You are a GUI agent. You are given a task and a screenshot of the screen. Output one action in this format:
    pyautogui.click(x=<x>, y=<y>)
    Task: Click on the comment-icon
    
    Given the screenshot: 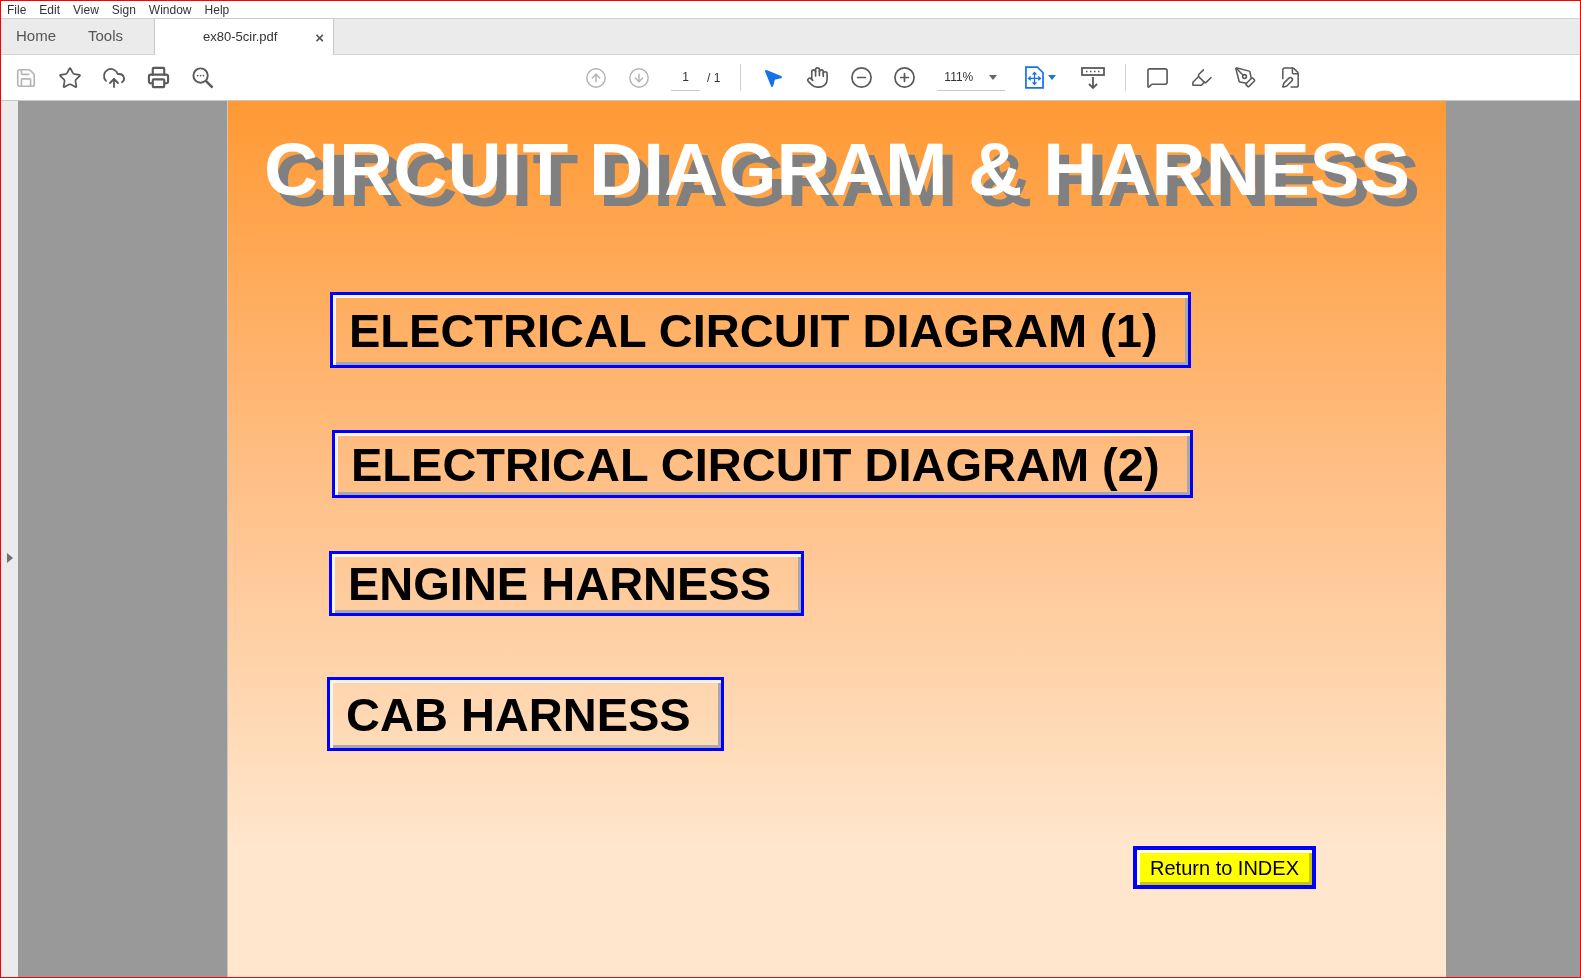 What is the action you would take?
    pyautogui.click(x=1157, y=77)
    